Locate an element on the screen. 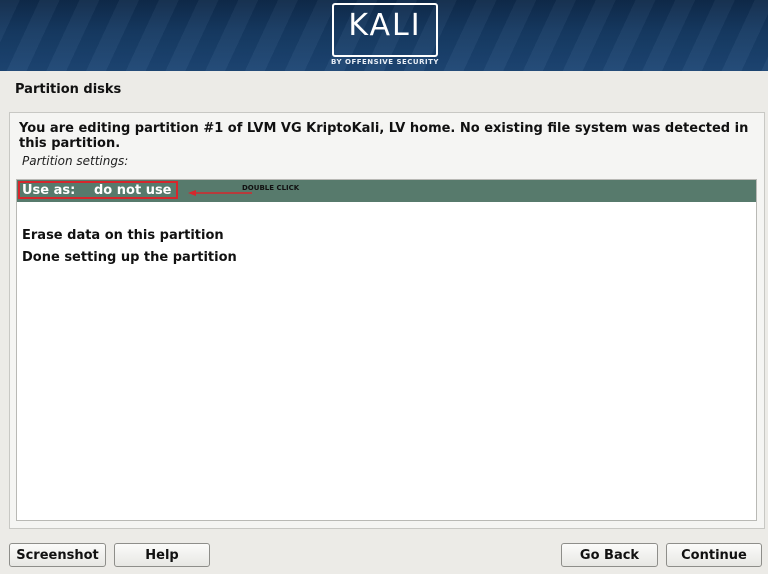 The height and width of the screenshot is (574, 768). page-title: Partition disks is located at coordinates (68, 89).